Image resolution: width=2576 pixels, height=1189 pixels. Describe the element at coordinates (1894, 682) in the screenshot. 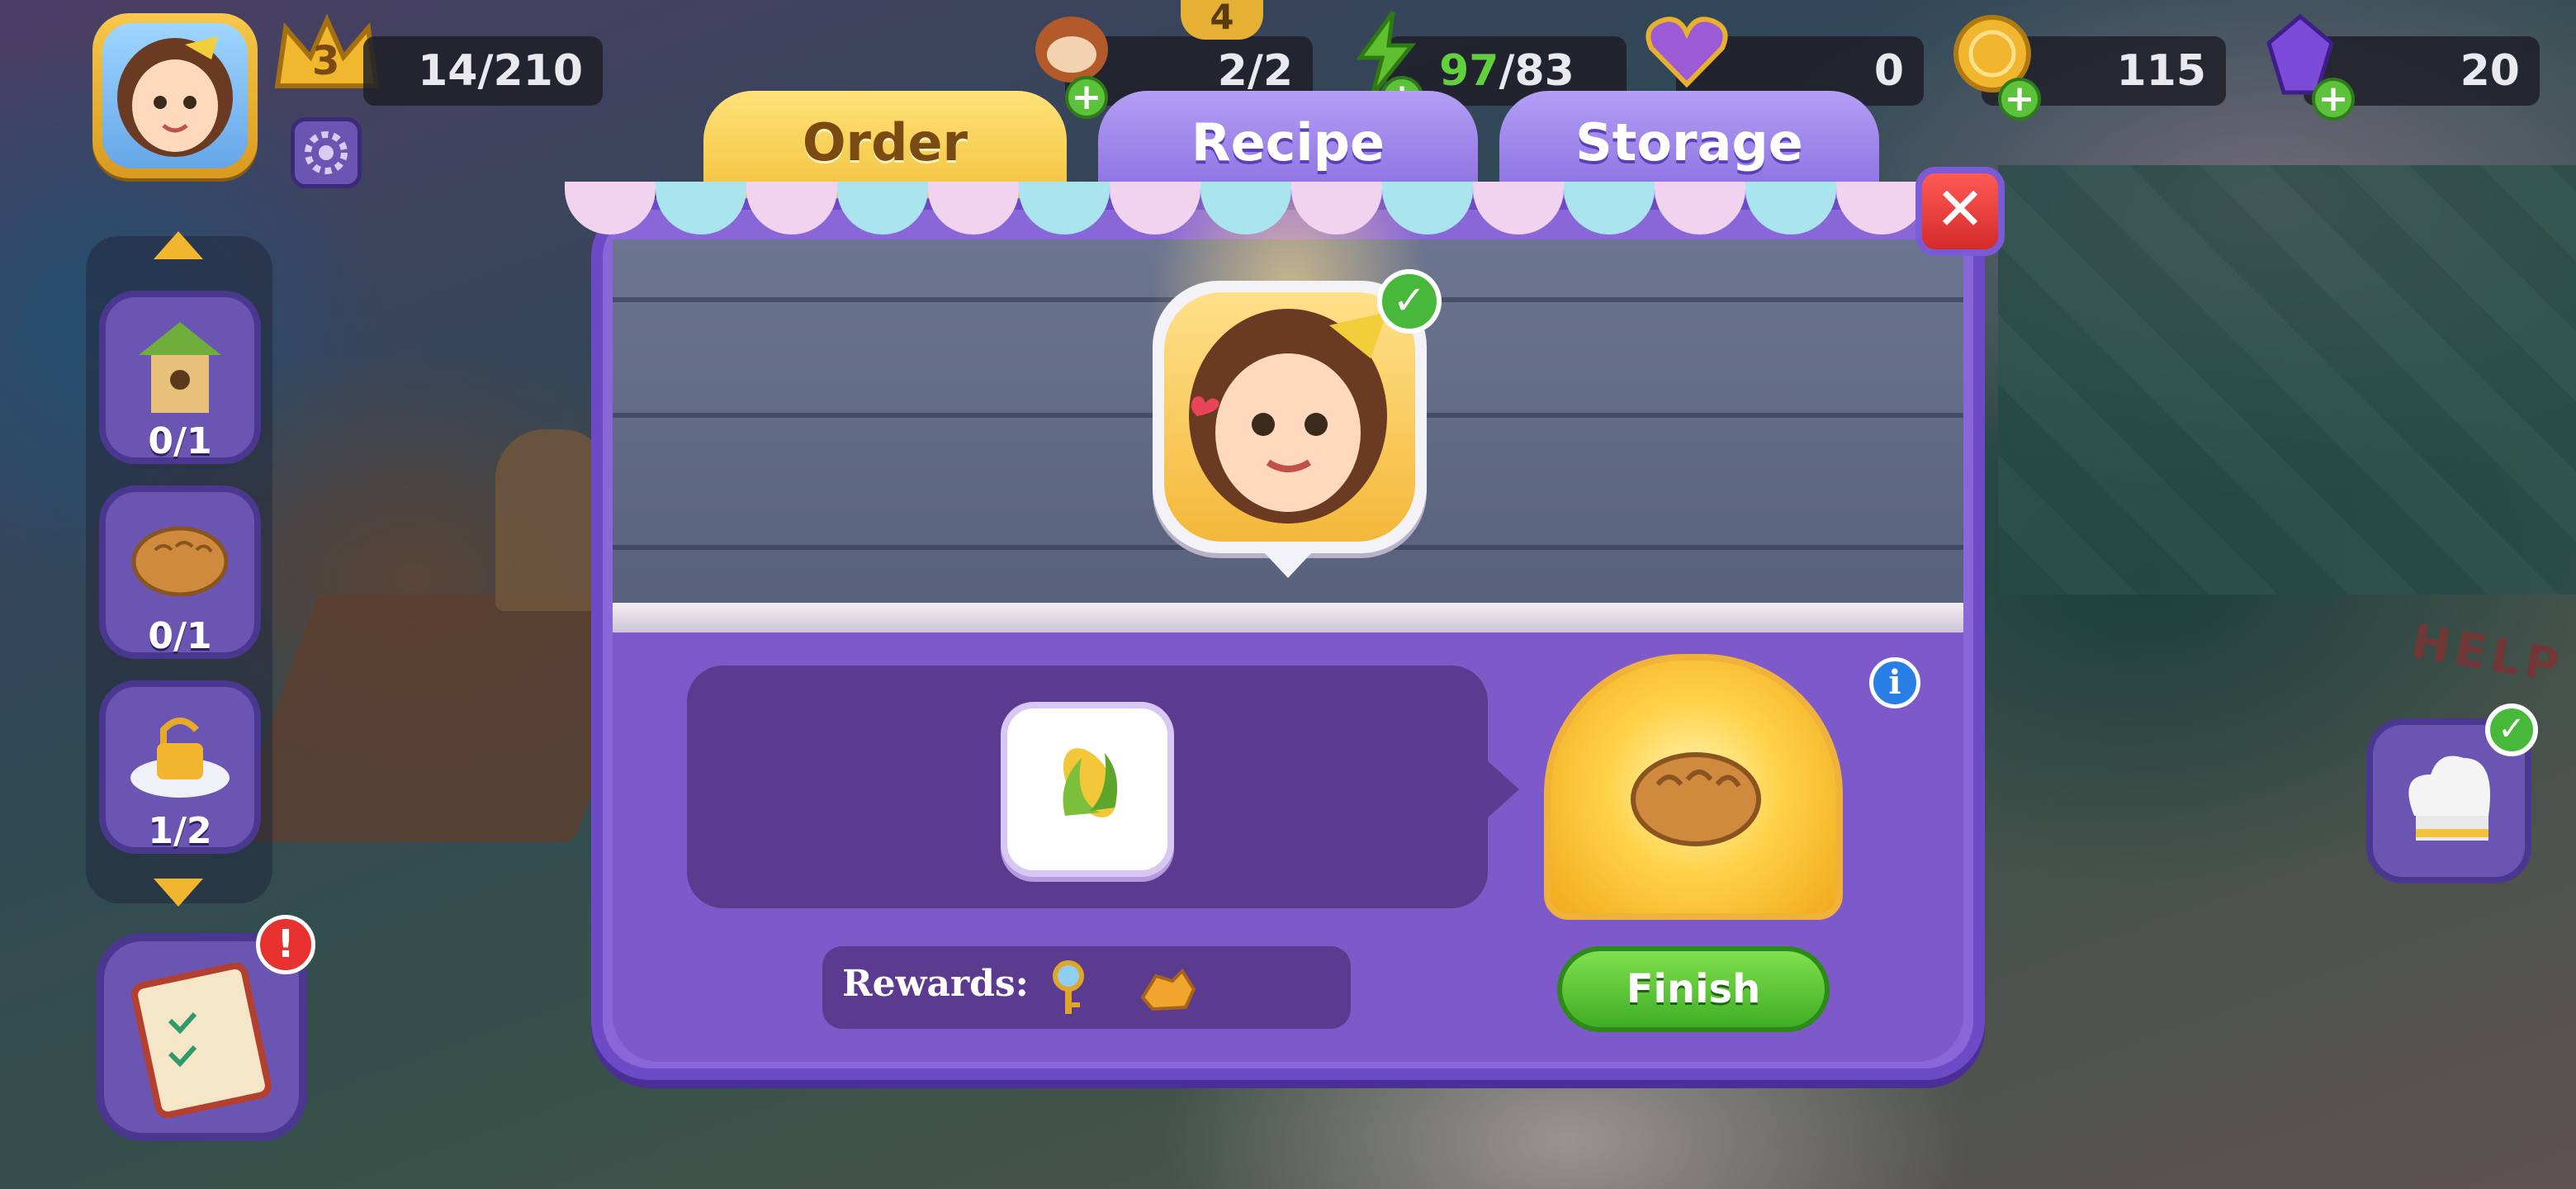

I see `info-button: i` at that location.